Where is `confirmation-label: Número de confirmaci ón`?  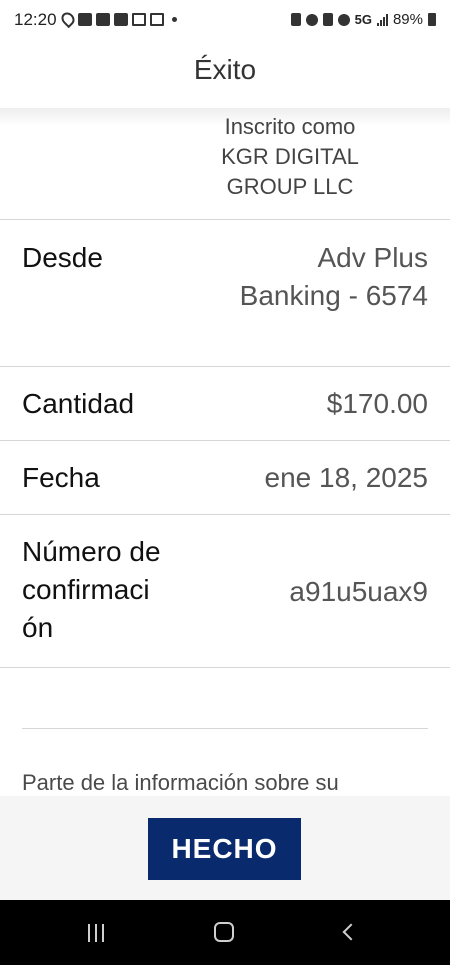 confirmation-label: Número de confirmaci ón is located at coordinates (91, 590).